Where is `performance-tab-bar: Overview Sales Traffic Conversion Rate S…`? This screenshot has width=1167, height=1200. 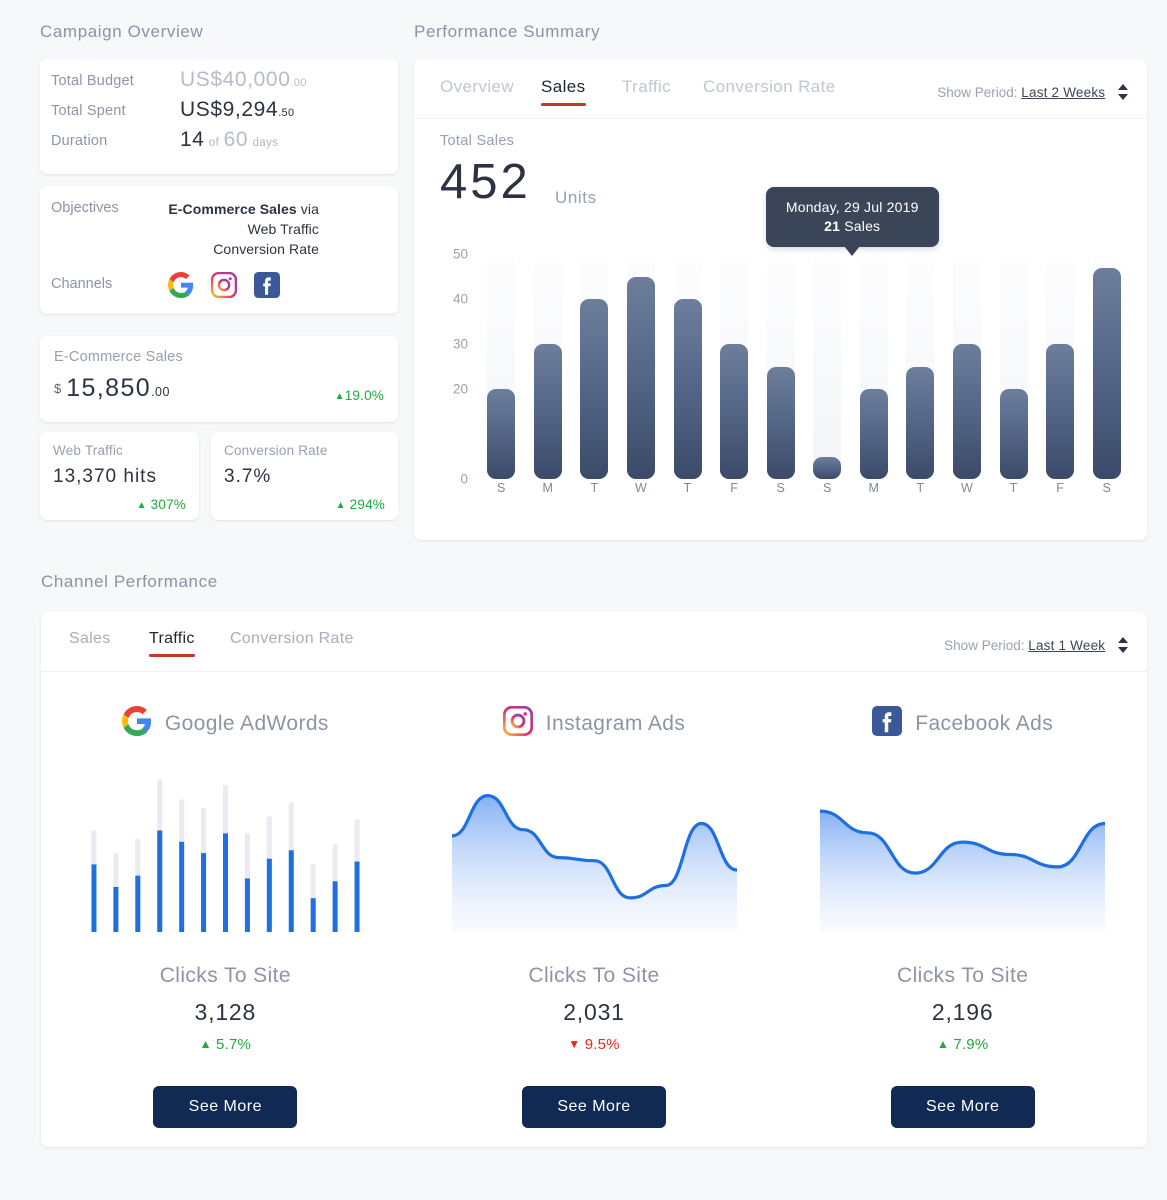 performance-tab-bar: Overview Sales Traffic Conversion Rate S… is located at coordinates (780, 89).